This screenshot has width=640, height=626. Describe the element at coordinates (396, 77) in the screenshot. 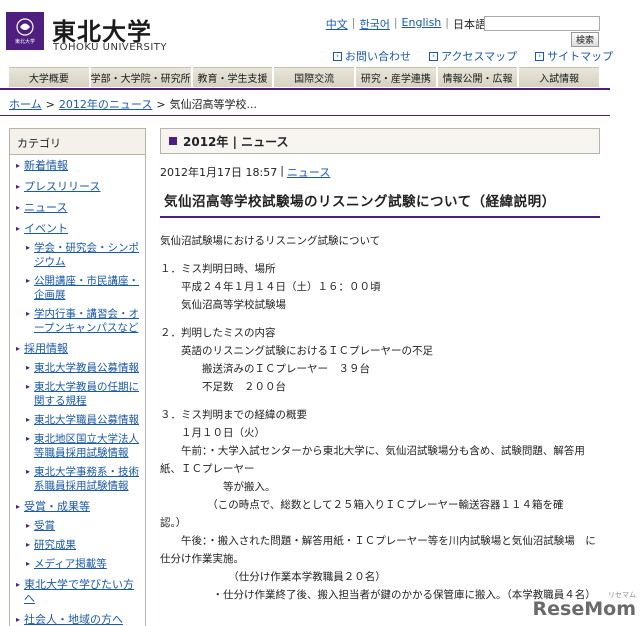

I see `nav-tab-research: 研究・産学連携` at that location.